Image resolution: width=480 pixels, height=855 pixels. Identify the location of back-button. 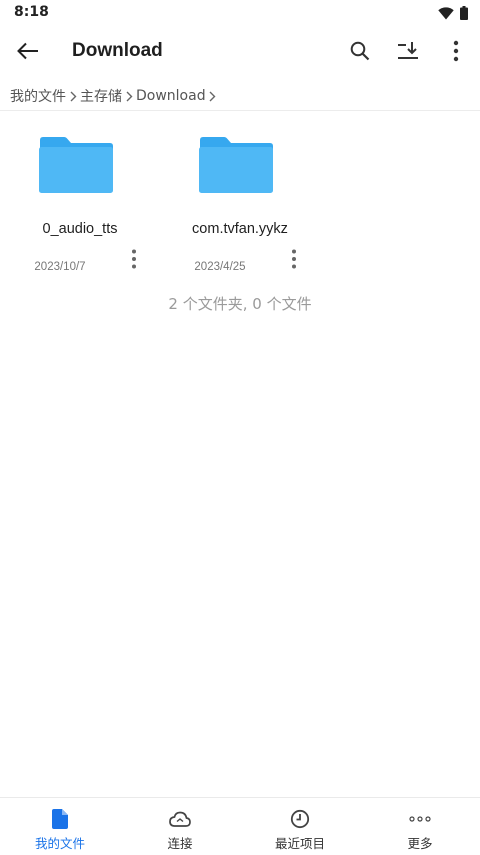
(28, 53).